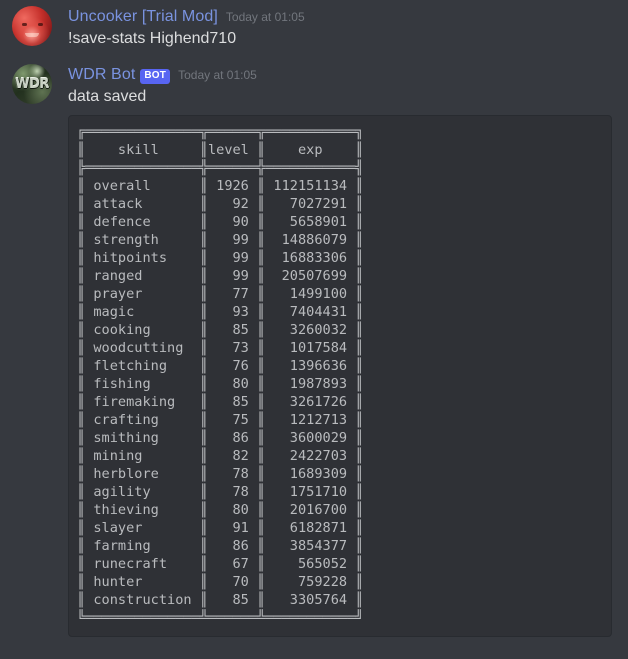 Image resolution: width=628 pixels, height=659 pixels. What do you see at coordinates (342, 75) in the screenshot?
I see `message-header: WDR Bot BOT Today at 01:05` at bounding box center [342, 75].